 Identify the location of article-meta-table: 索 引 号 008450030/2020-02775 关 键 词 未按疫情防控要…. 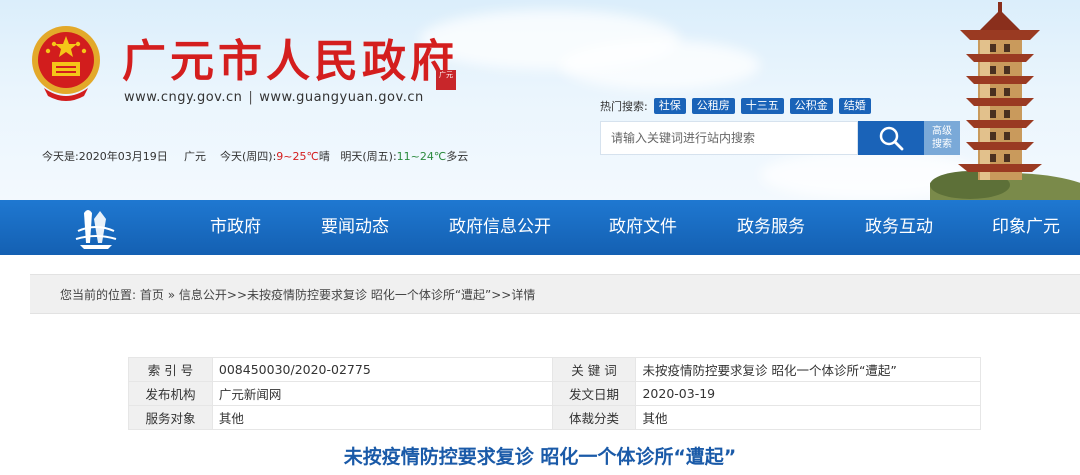
(554, 393).